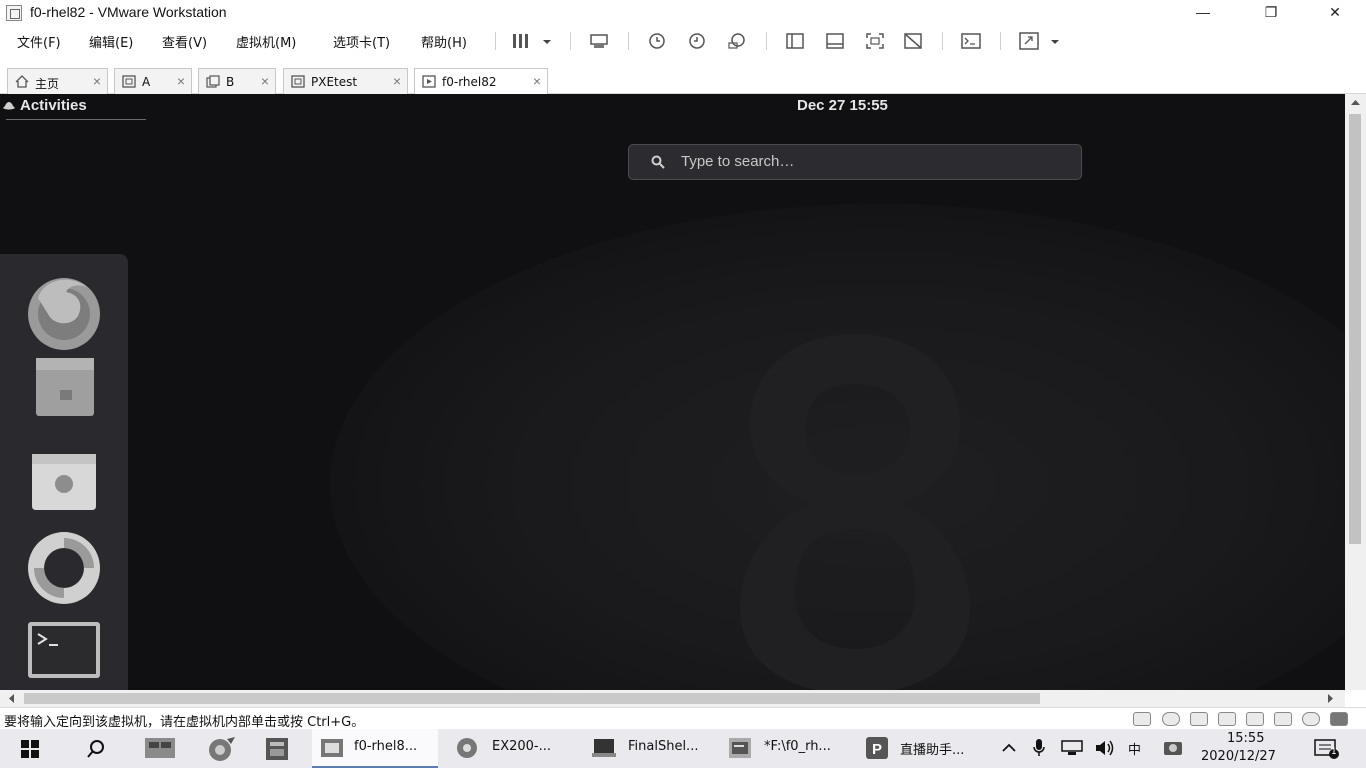 This screenshot has height=768, width=1366. Describe the element at coordinates (1072, 748) in the screenshot. I see `network-icon` at that location.